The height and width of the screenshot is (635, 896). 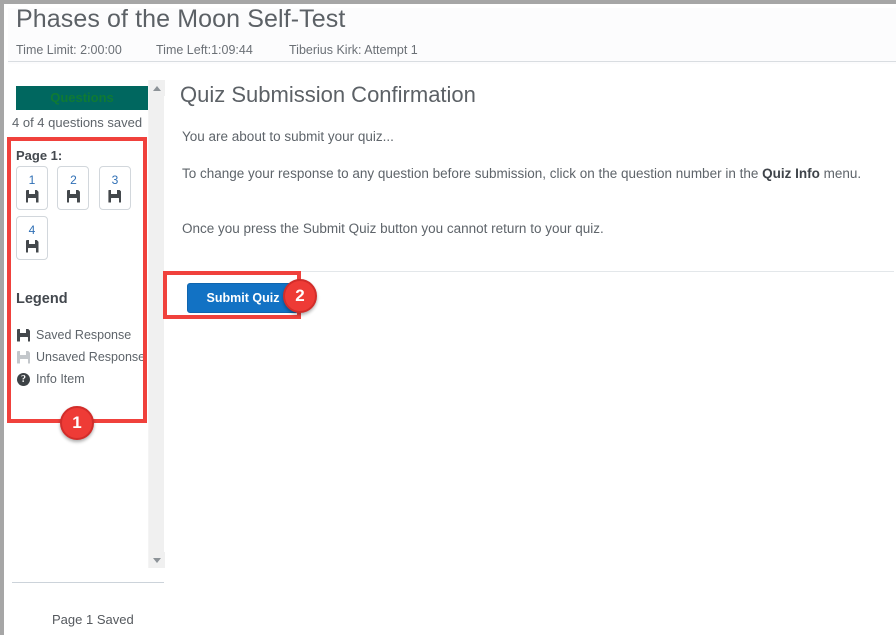 I want to click on tab-questions: Questions, so click(x=82, y=98).